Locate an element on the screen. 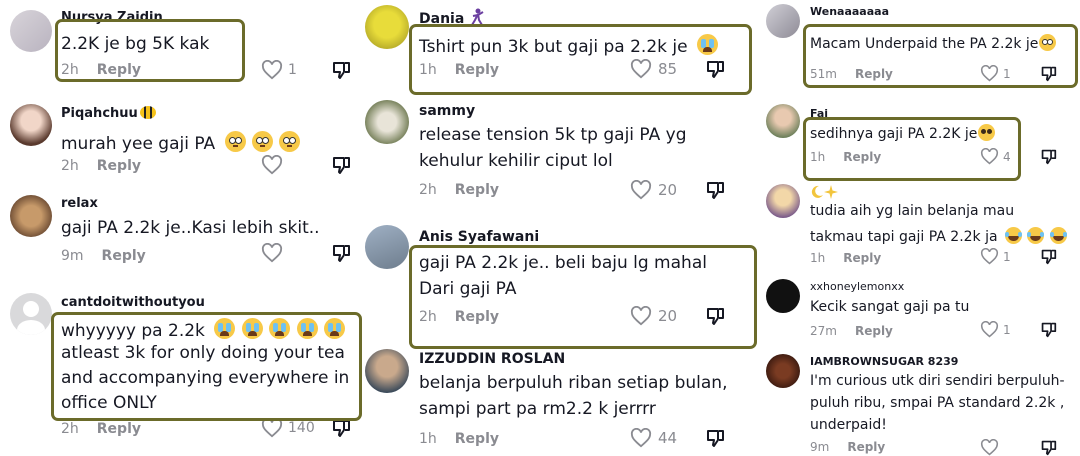 Image resolution: width=1080 pixels, height=456 pixels. comment-username: sammy is located at coordinates (447, 111).